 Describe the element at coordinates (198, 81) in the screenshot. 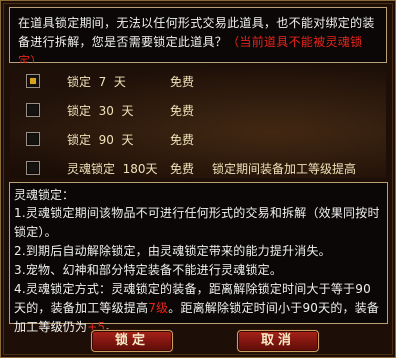

I see `option-lock-7-days: 锁定 7 天 免费` at that location.